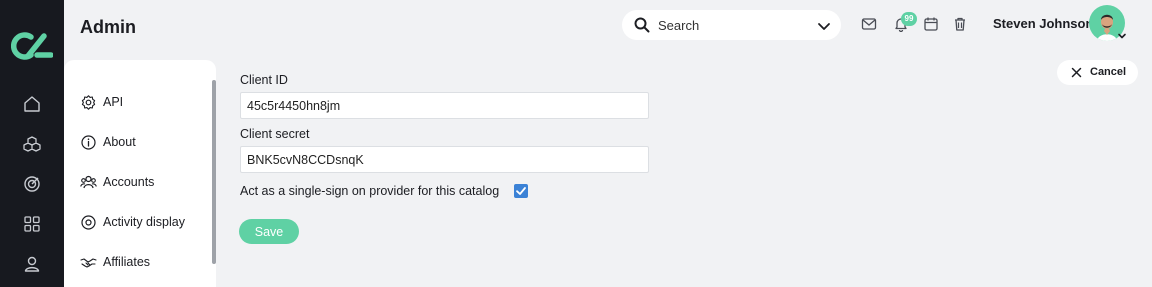 This screenshot has width=1152, height=287. What do you see at coordinates (88, 142) in the screenshot?
I see `info-icon` at bounding box center [88, 142].